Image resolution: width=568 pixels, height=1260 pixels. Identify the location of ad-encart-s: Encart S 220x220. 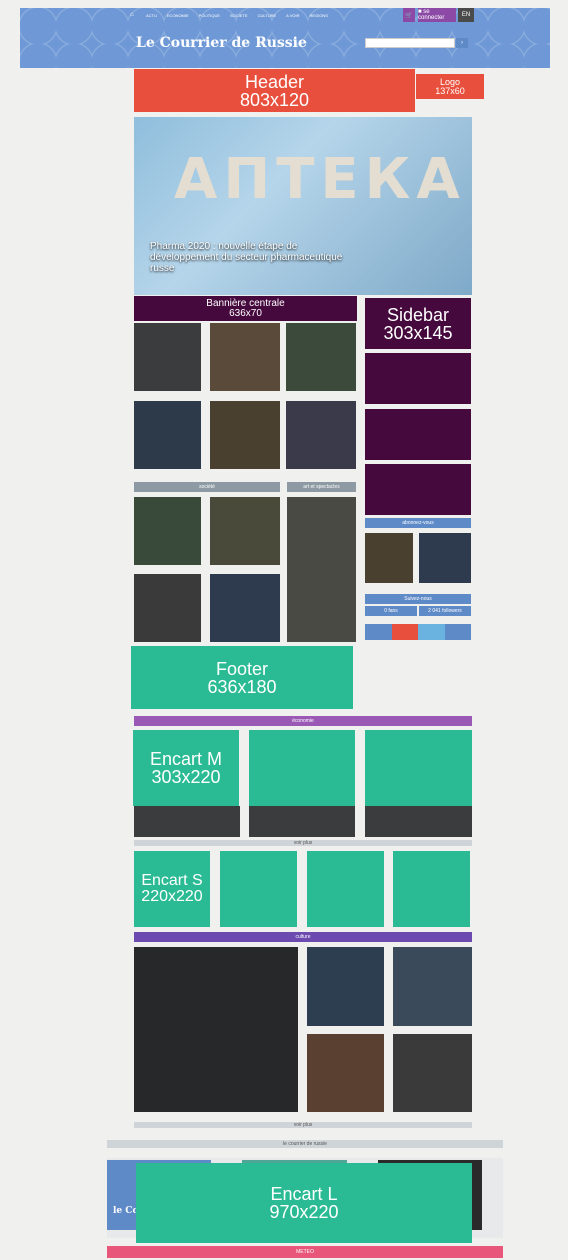
(172, 889).